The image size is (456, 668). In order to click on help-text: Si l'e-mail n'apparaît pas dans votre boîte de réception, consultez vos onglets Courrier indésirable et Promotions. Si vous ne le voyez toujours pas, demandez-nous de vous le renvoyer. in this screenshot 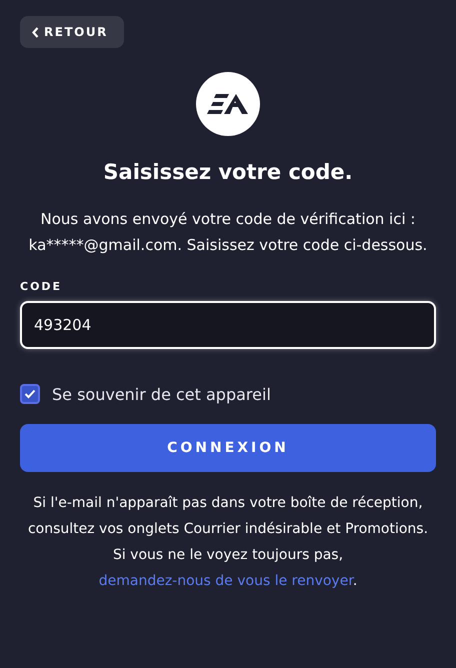, I will do `click(228, 542)`.